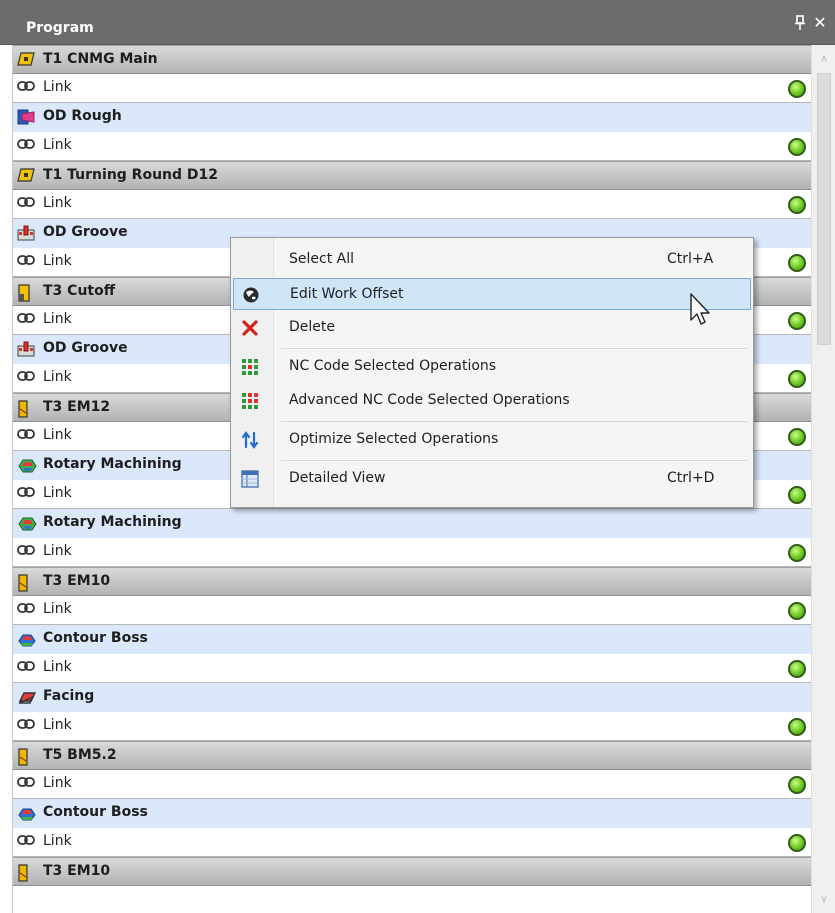 The height and width of the screenshot is (913, 835). Describe the element at coordinates (800, 25) in the screenshot. I see `pin-icon` at that location.